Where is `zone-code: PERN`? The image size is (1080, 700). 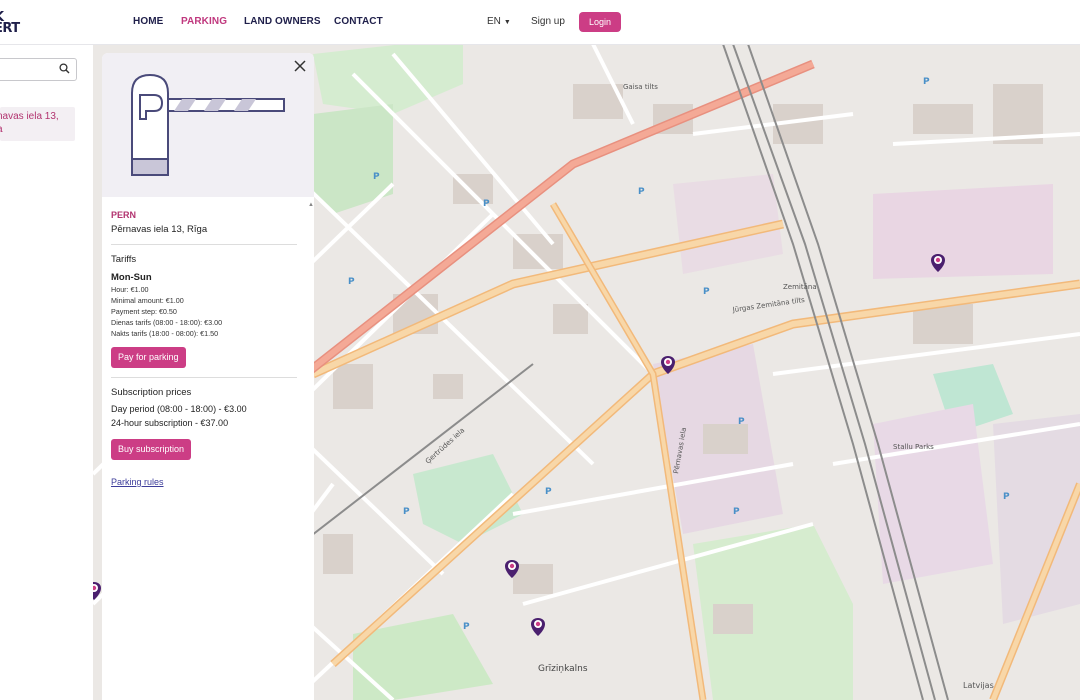
zone-code: PERN is located at coordinates (124, 215).